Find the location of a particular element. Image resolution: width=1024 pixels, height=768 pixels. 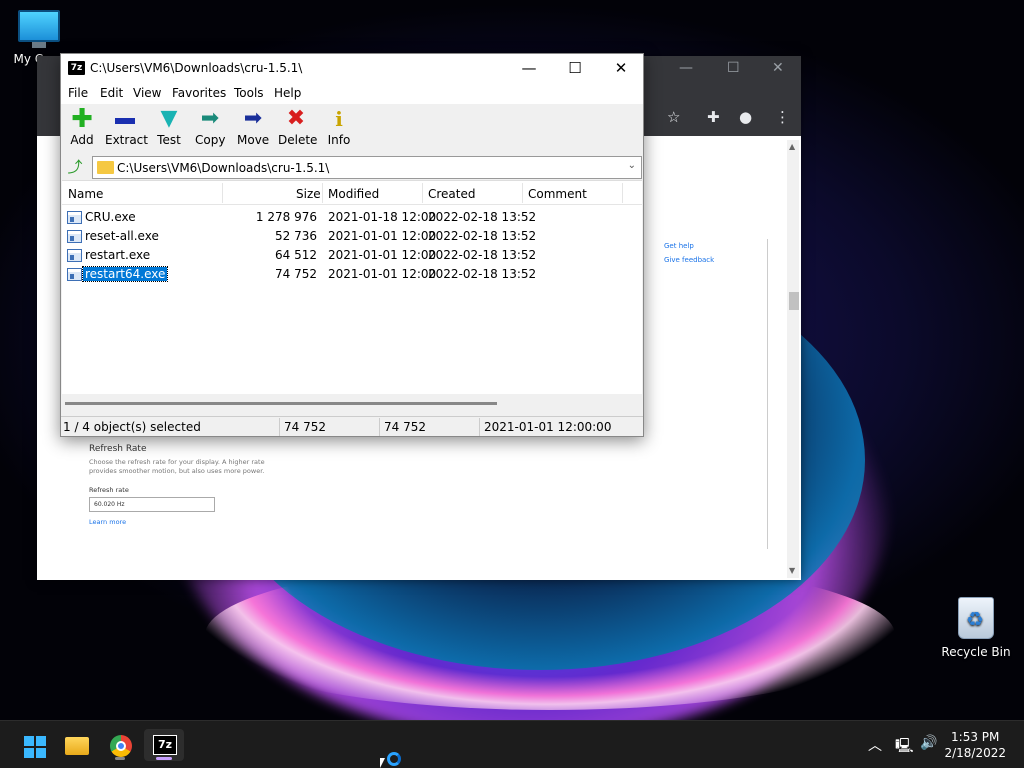

address-bar: ⤴ C:\Users\VM6\Downloads\cru-1.5.1\ ⌄ is located at coordinates (352, 167).